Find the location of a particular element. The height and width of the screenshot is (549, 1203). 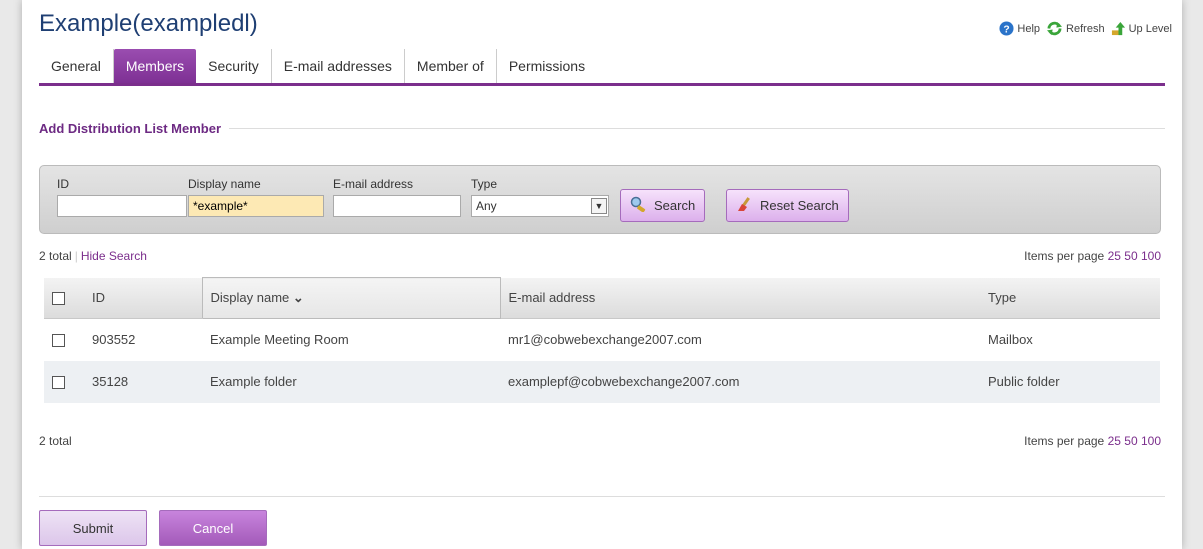

cell-type: Public folder is located at coordinates (1070, 381).